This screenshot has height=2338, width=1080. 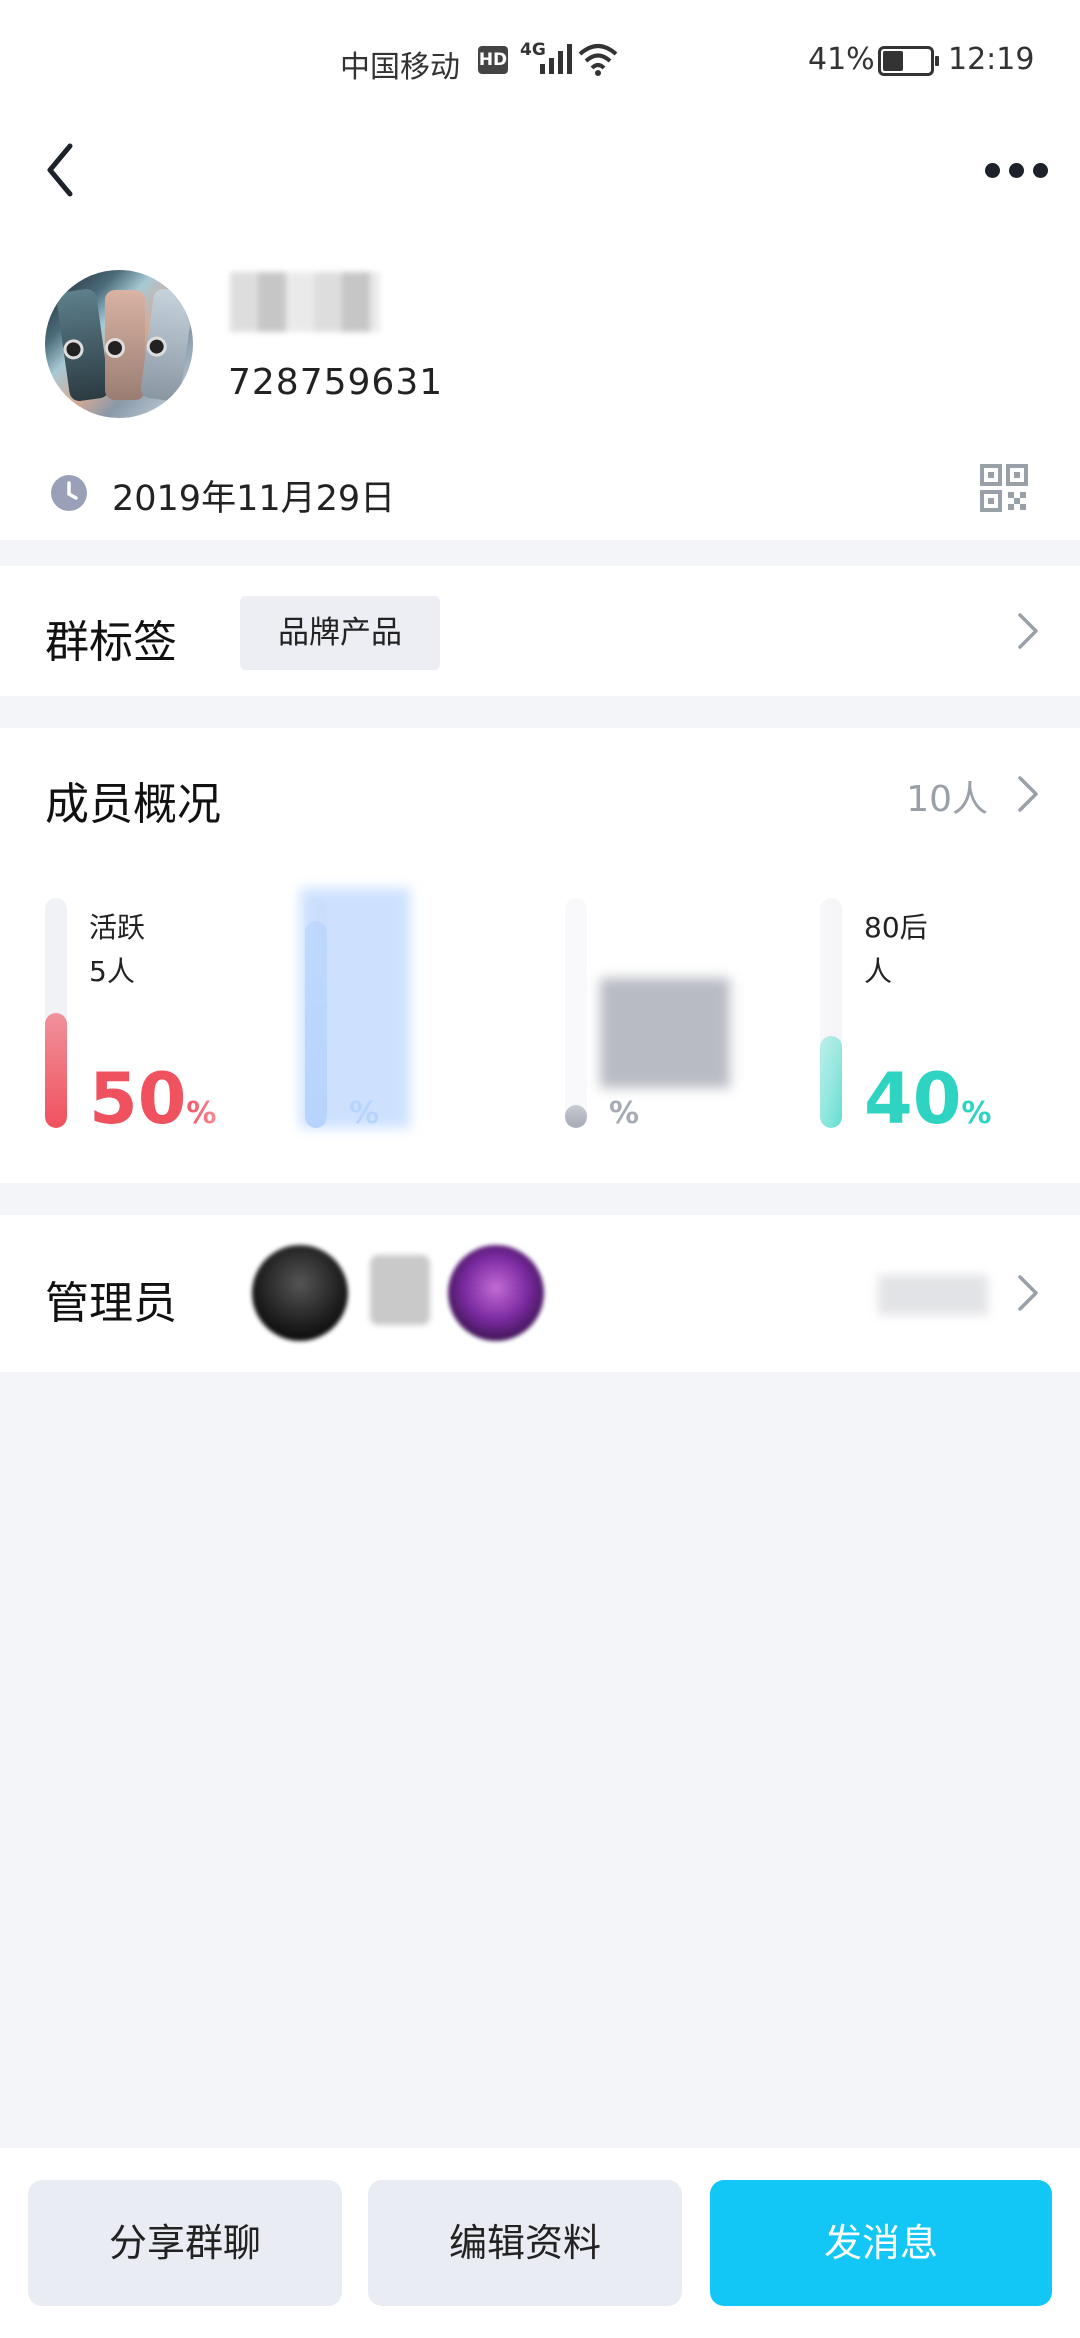 I want to click on group-id: 728759631, so click(x=336, y=382).